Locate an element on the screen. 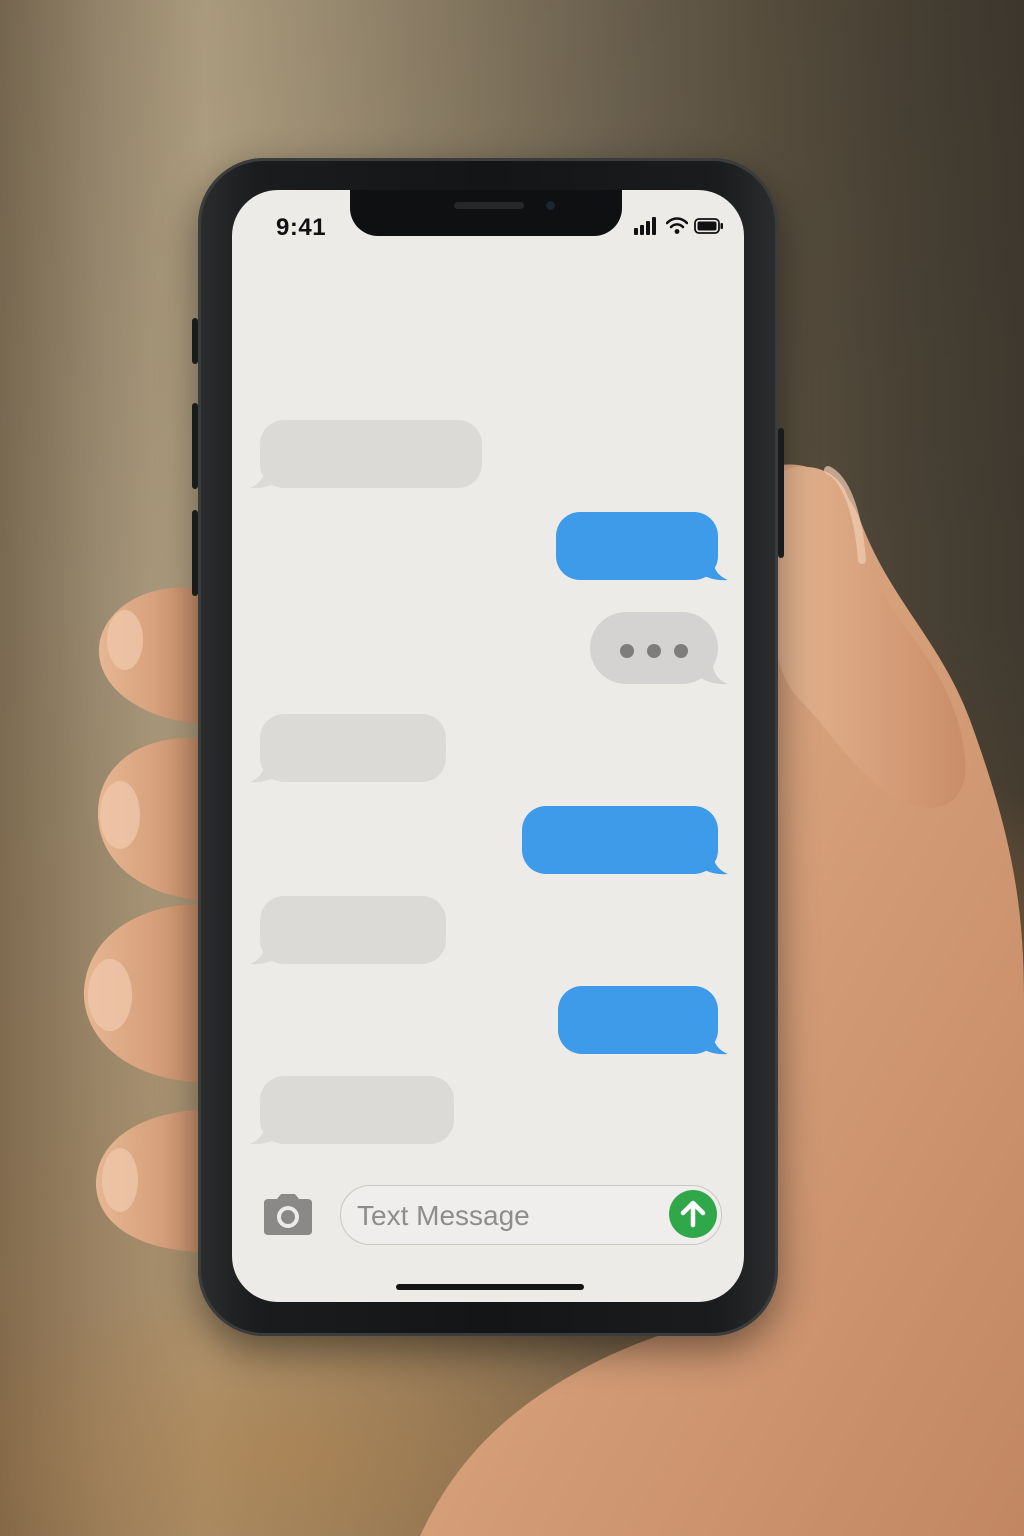  volume-up-button is located at coordinates (195, 446).